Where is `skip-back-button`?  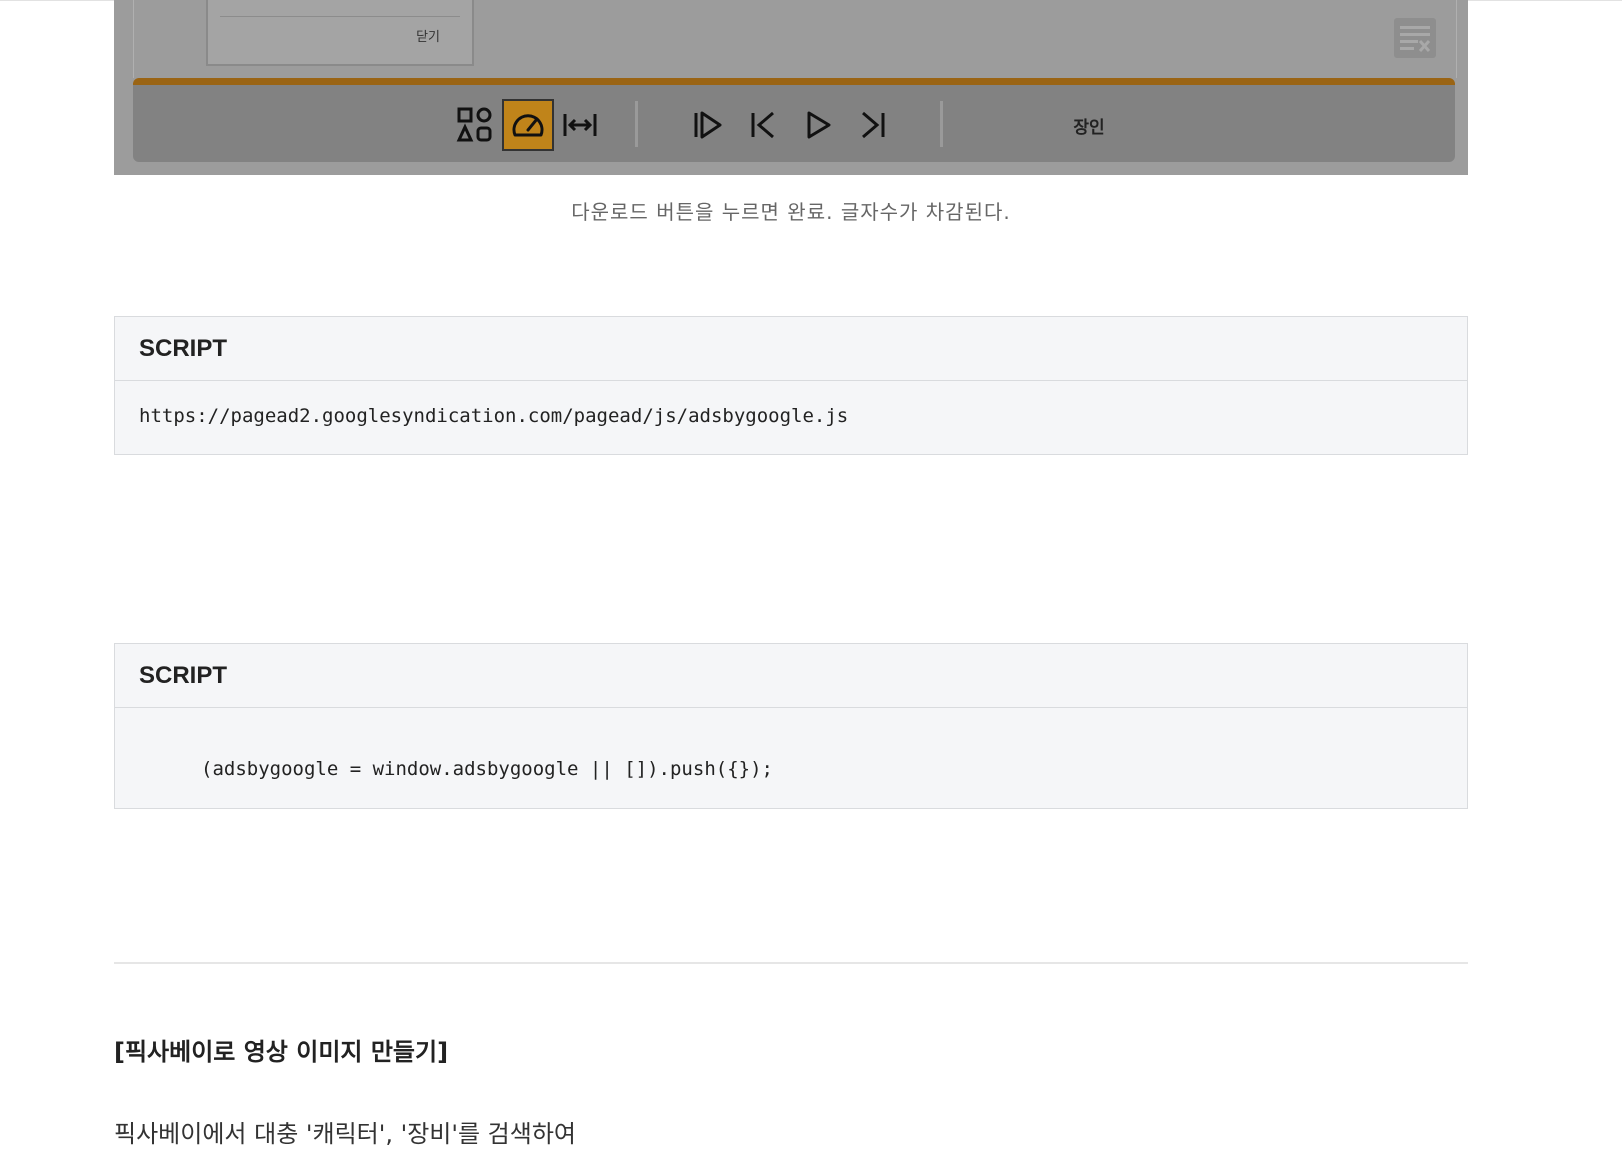
skip-back-button is located at coordinates (763, 125).